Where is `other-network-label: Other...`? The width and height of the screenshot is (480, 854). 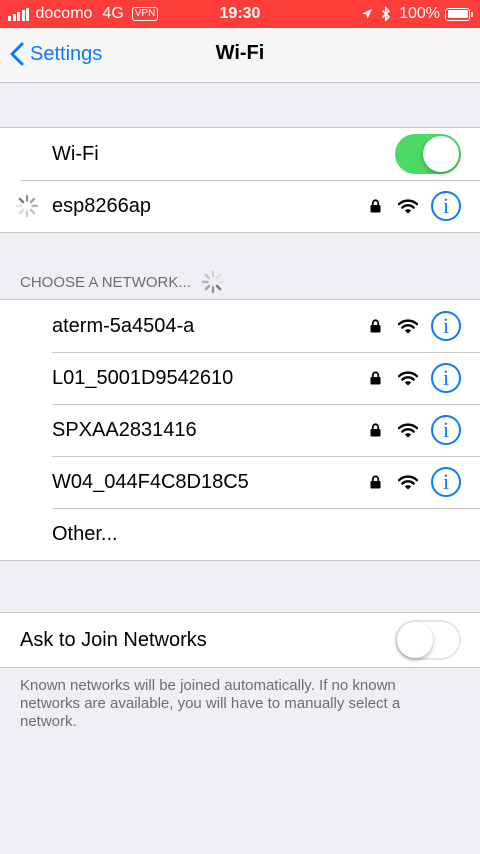 other-network-label: Other... is located at coordinates (85, 533).